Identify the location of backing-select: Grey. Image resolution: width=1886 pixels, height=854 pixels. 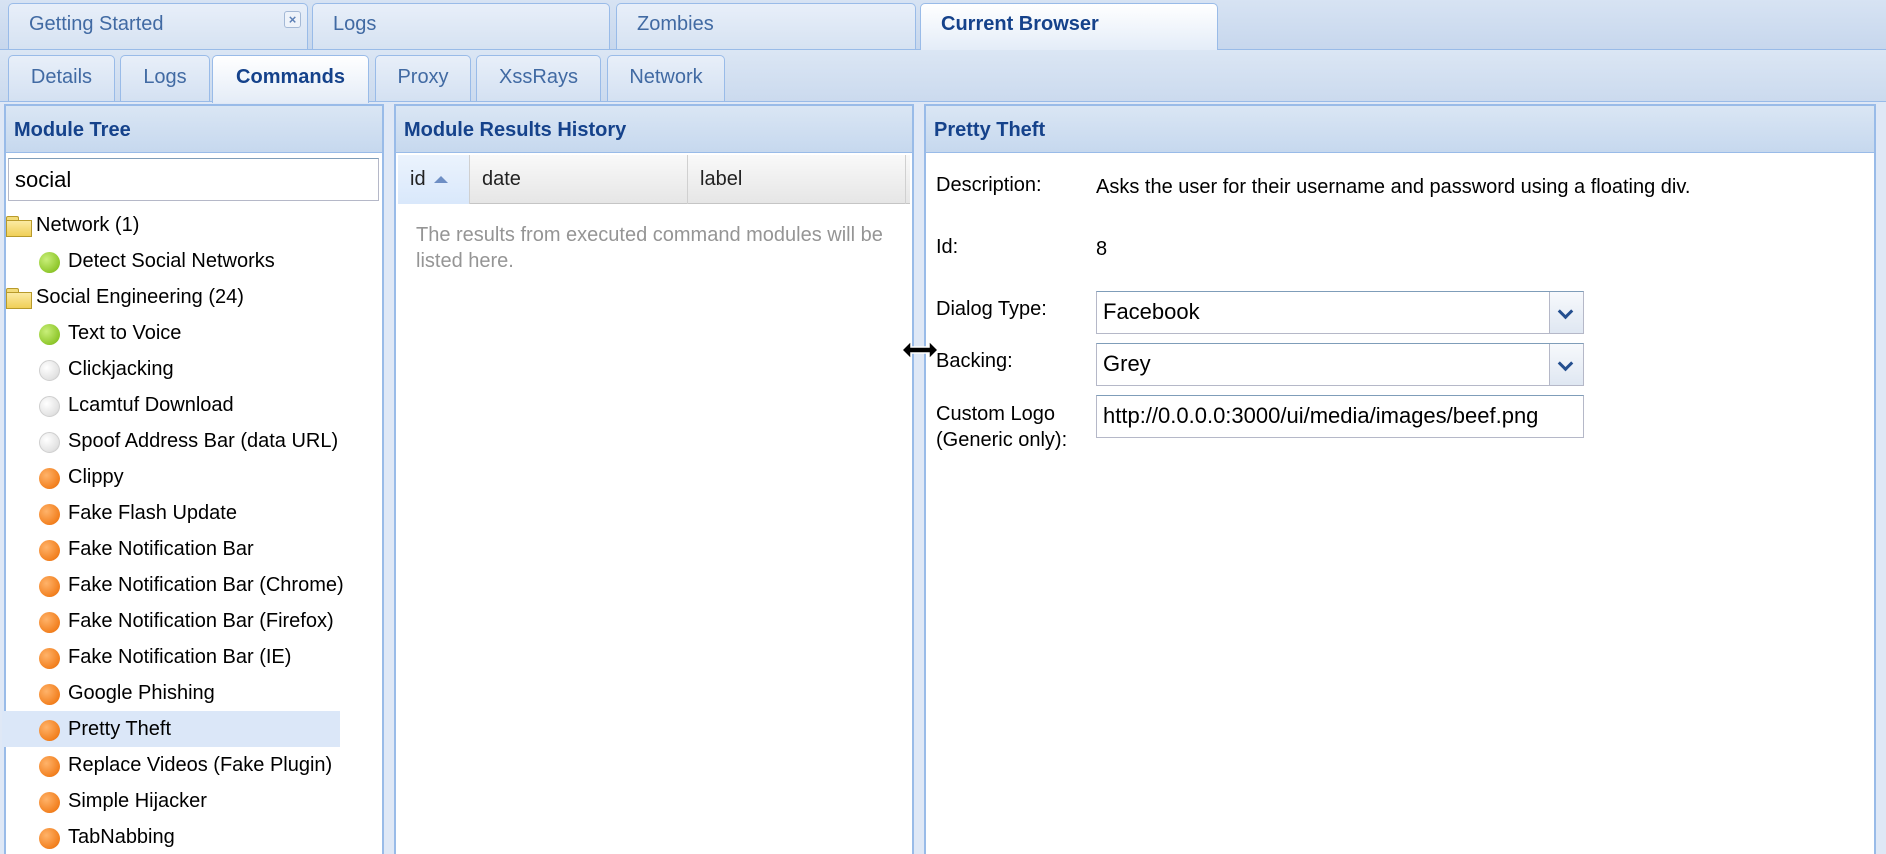
(1340, 364).